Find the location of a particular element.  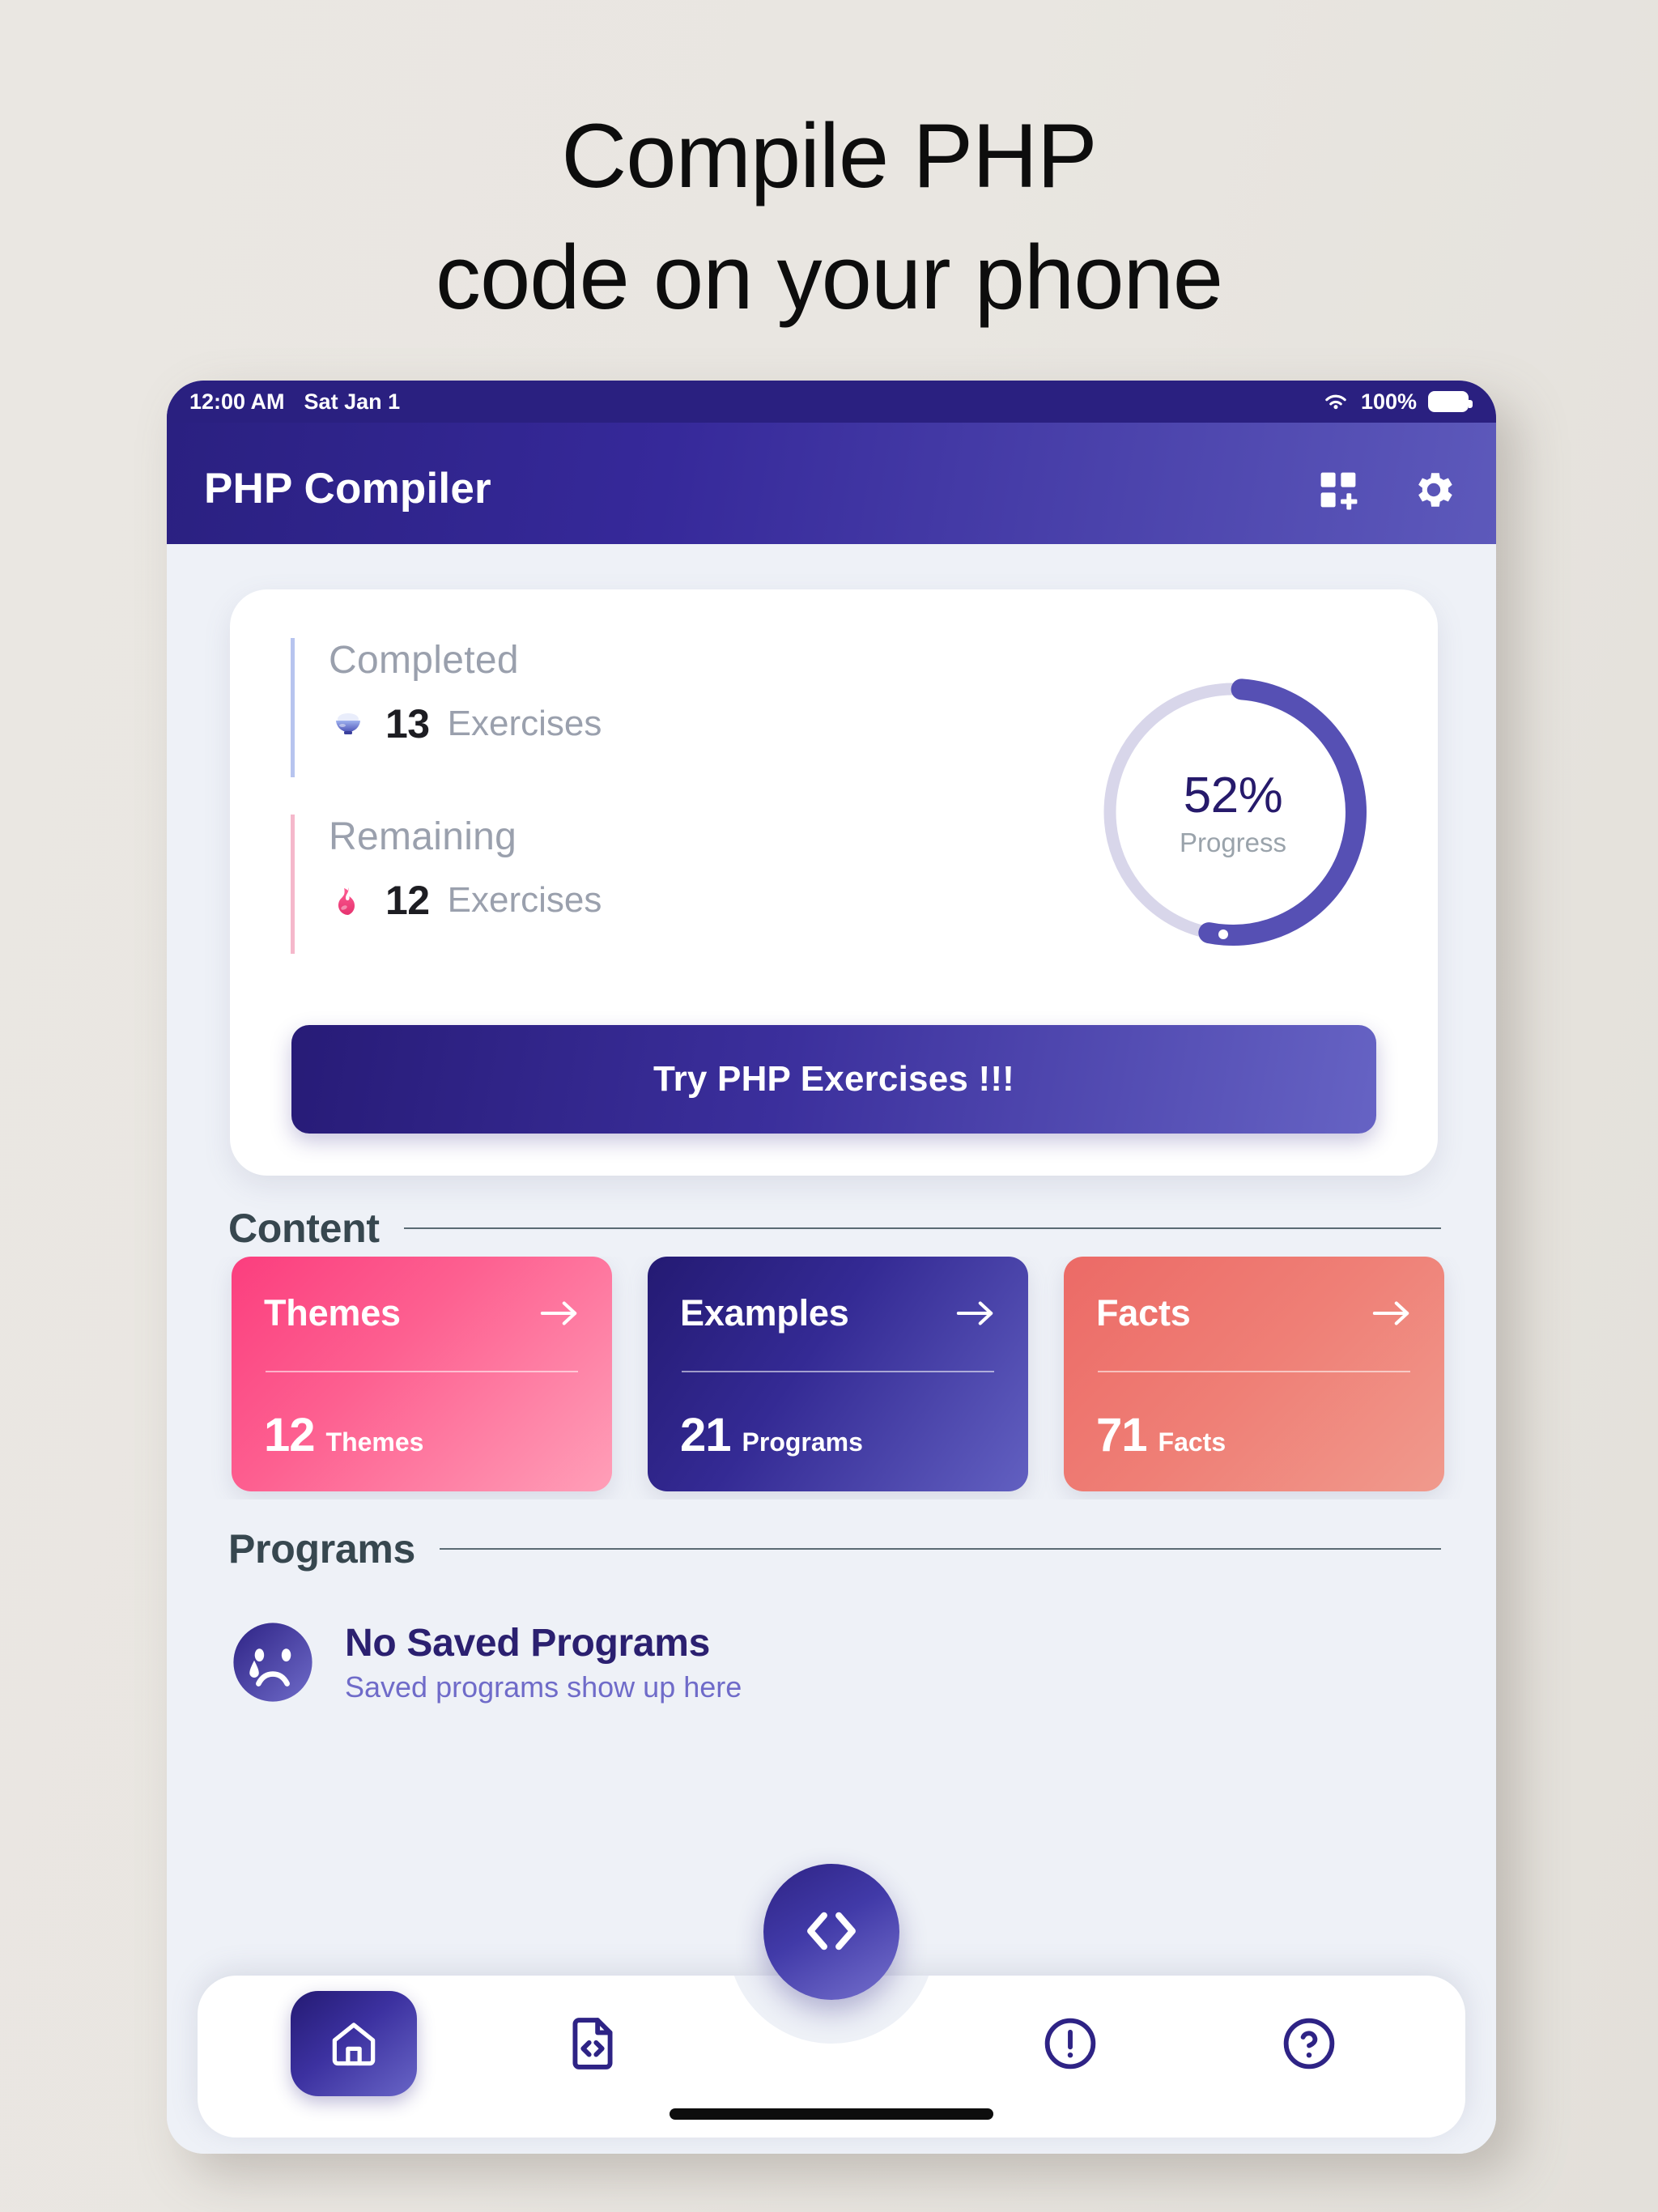

nav-item-help is located at coordinates (1308, 2044).